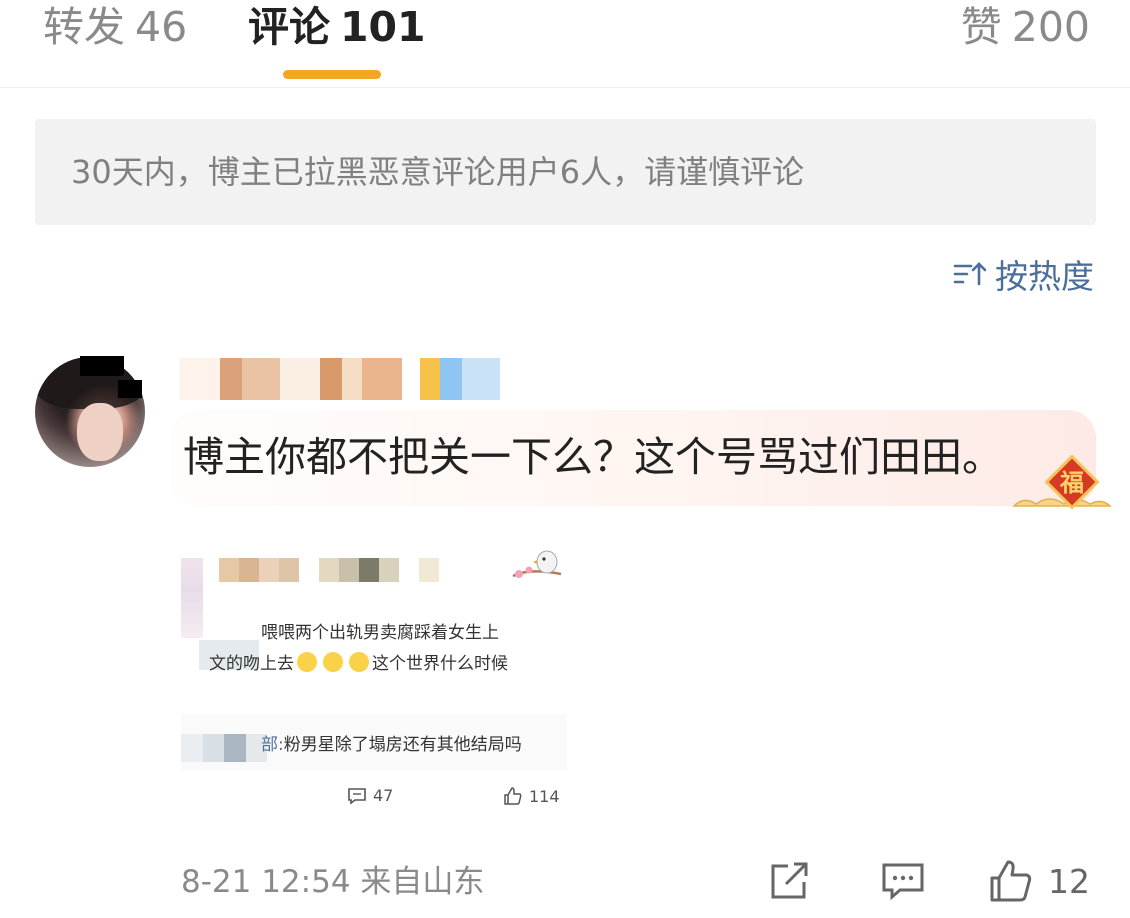  I want to click on sort-label: 按热度, so click(1044, 276).